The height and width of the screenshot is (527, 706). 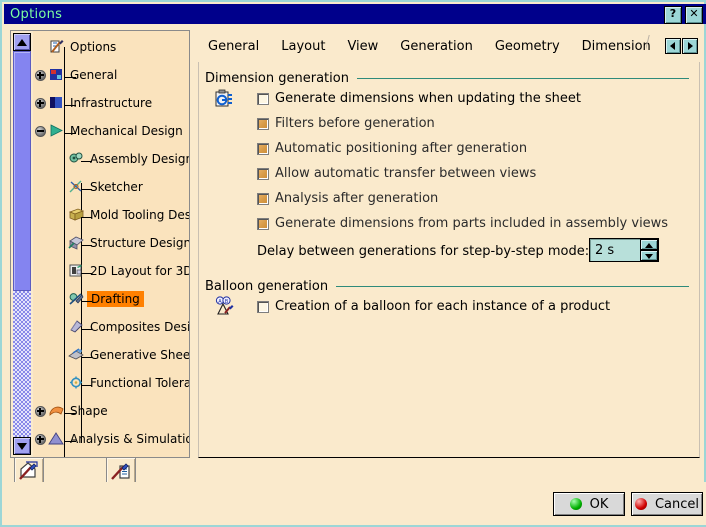 What do you see at coordinates (449, 123) in the screenshot?
I see `option-row: Filters before generation` at bounding box center [449, 123].